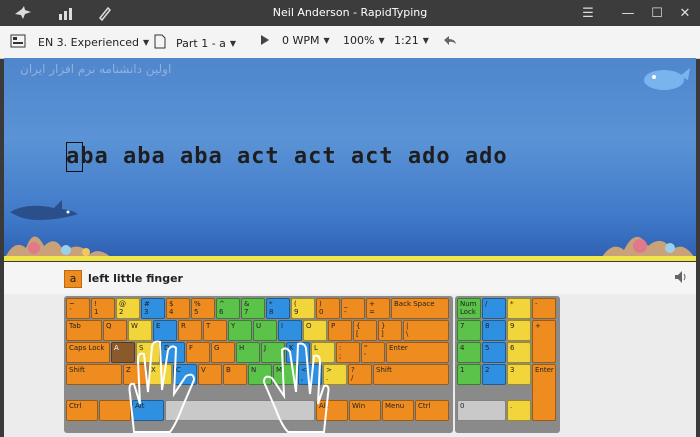 Image resolution: width=700 pixels, height=437 pixels. Describe the element at coordinates (406, 40) in the screenshot. I see `time-label: 1:21` at that location.